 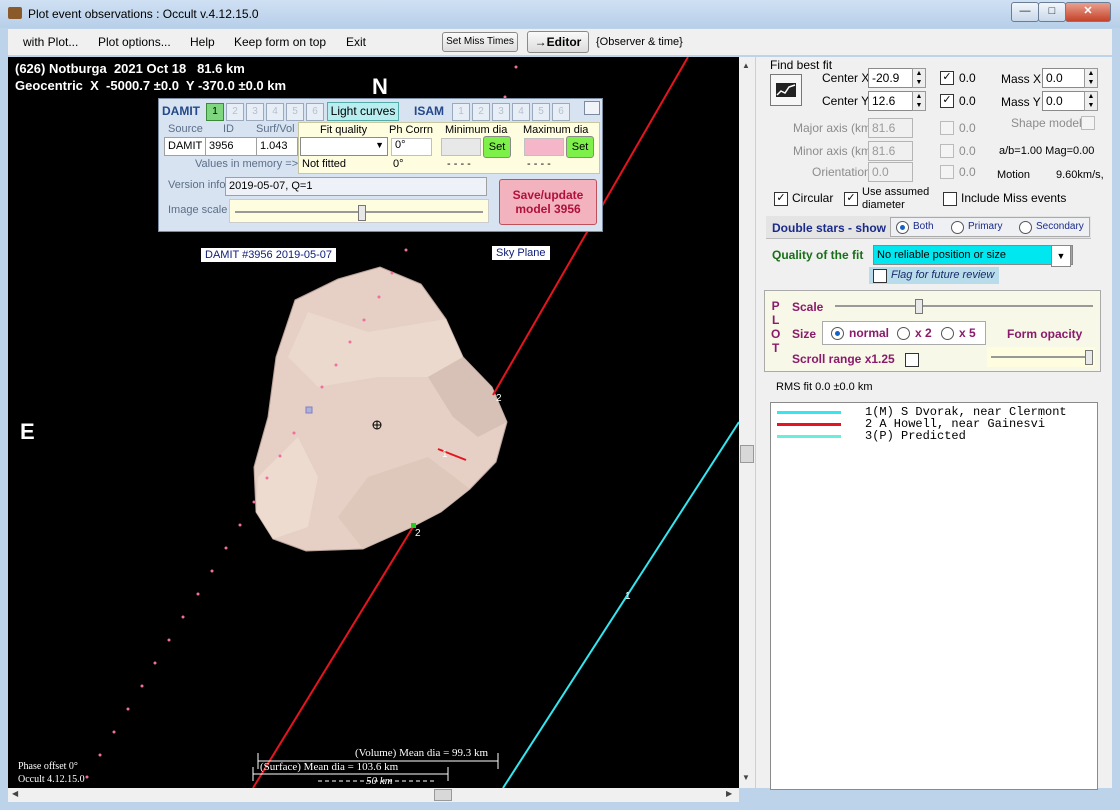 I want to click on orientation-input: 0.0, so click(x=890, y=172).